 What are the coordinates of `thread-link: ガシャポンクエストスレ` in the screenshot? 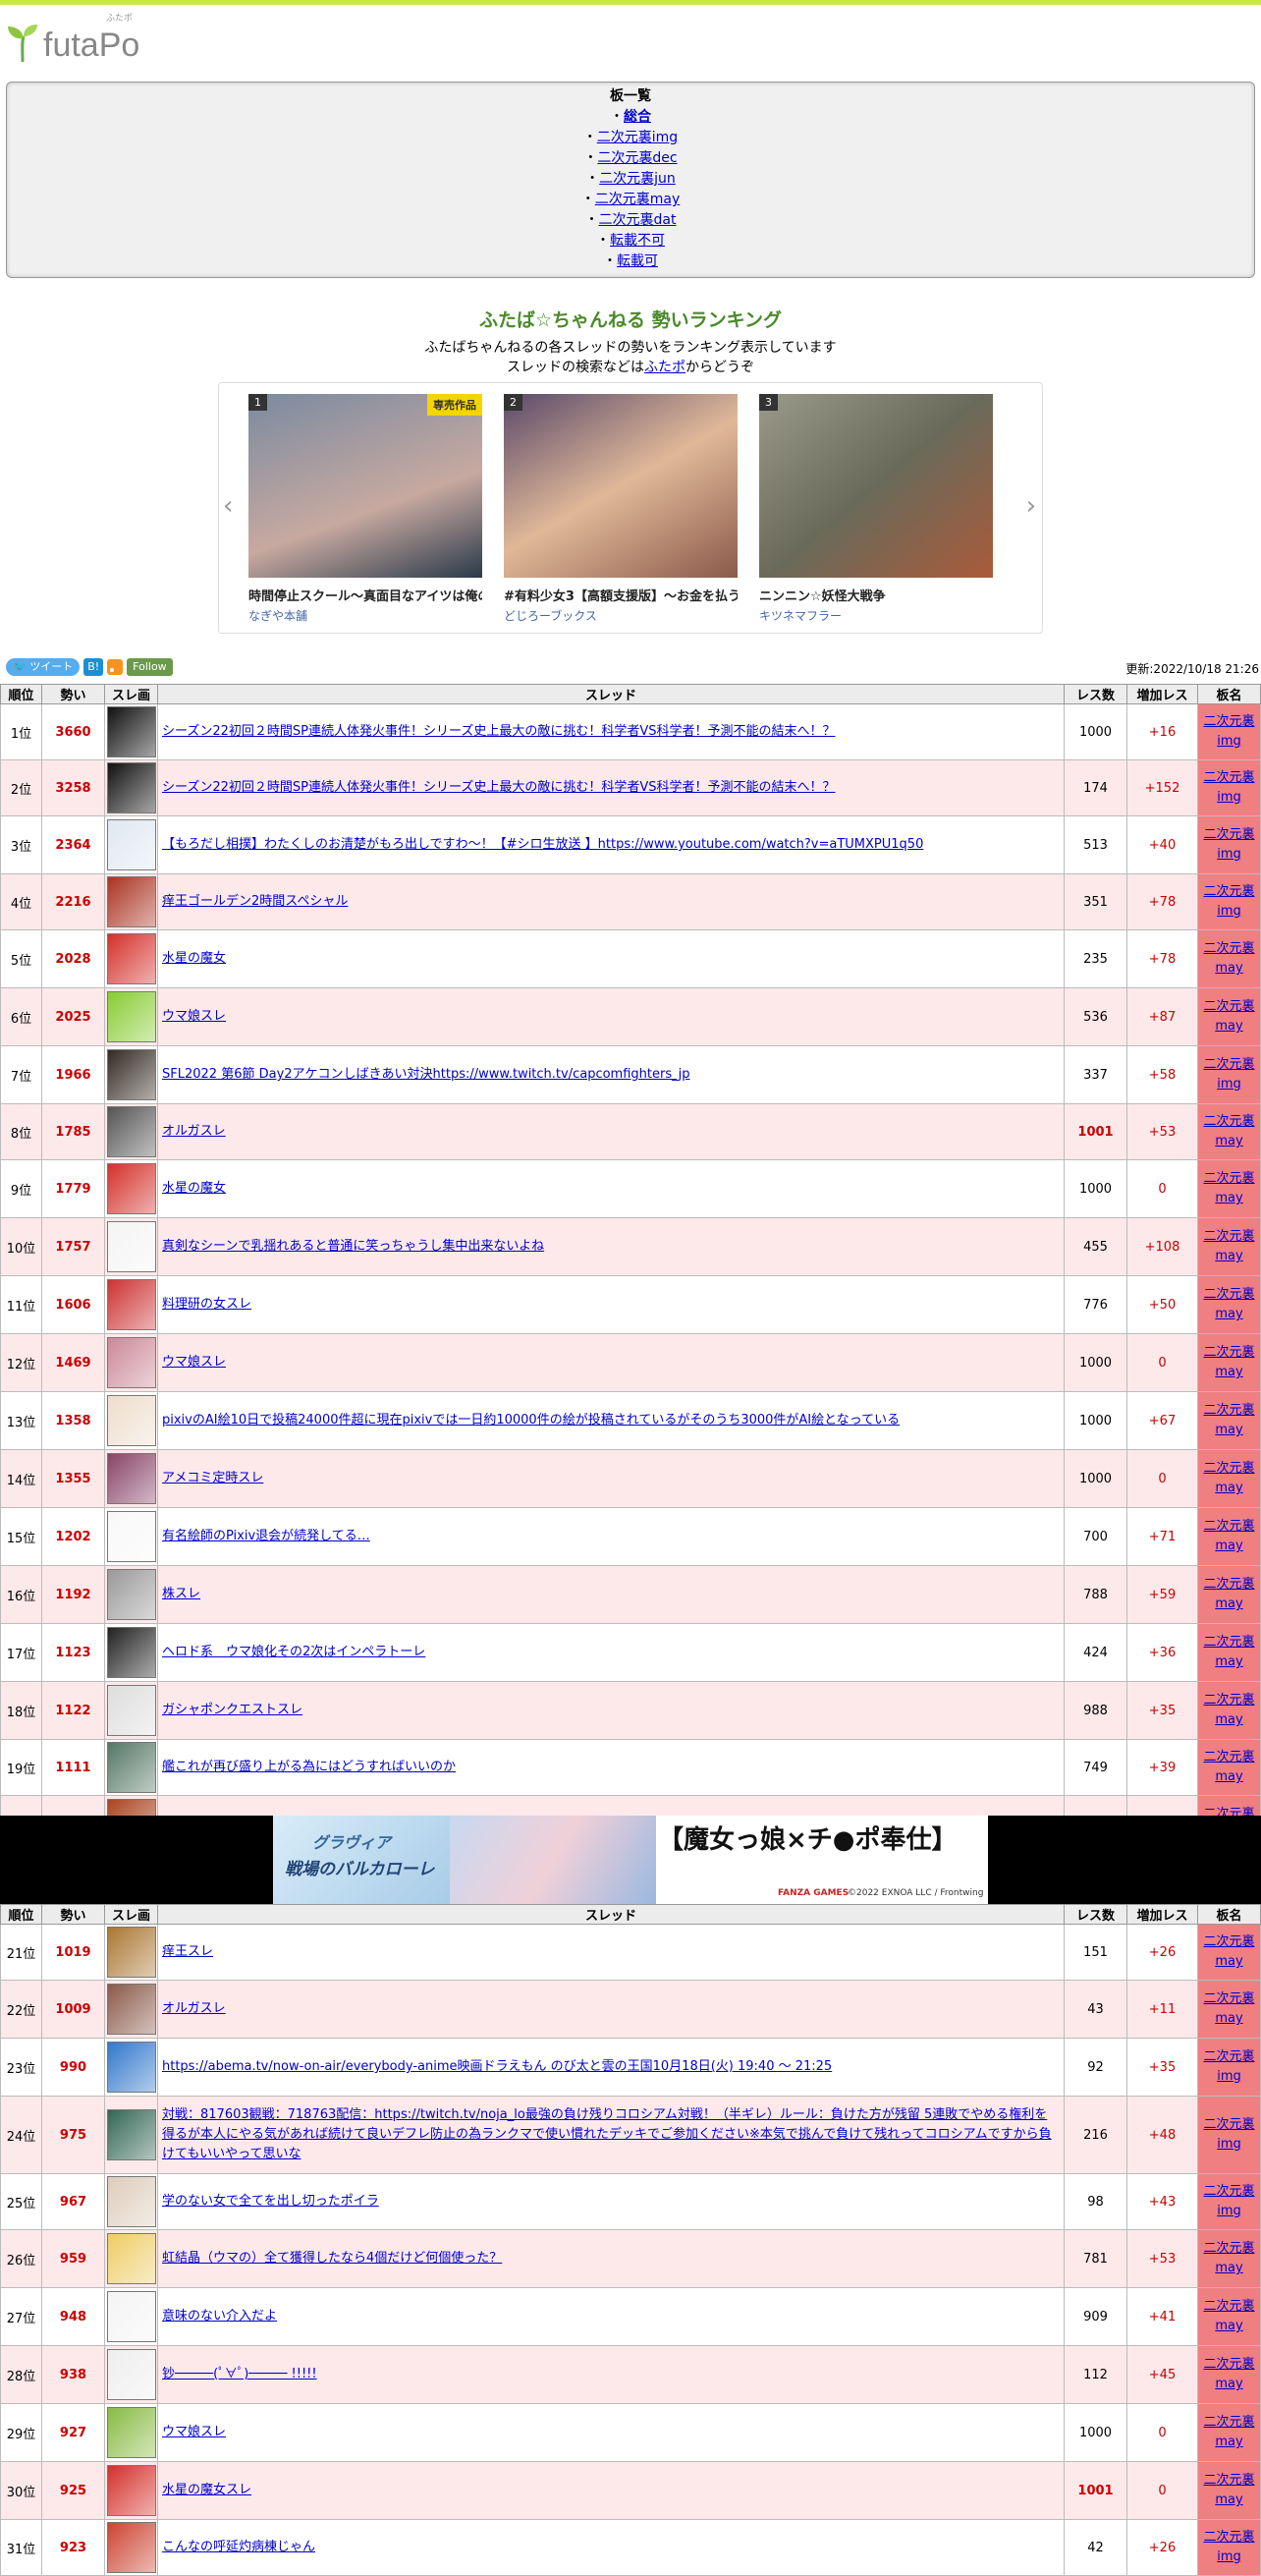 It's located at (232, 1710).